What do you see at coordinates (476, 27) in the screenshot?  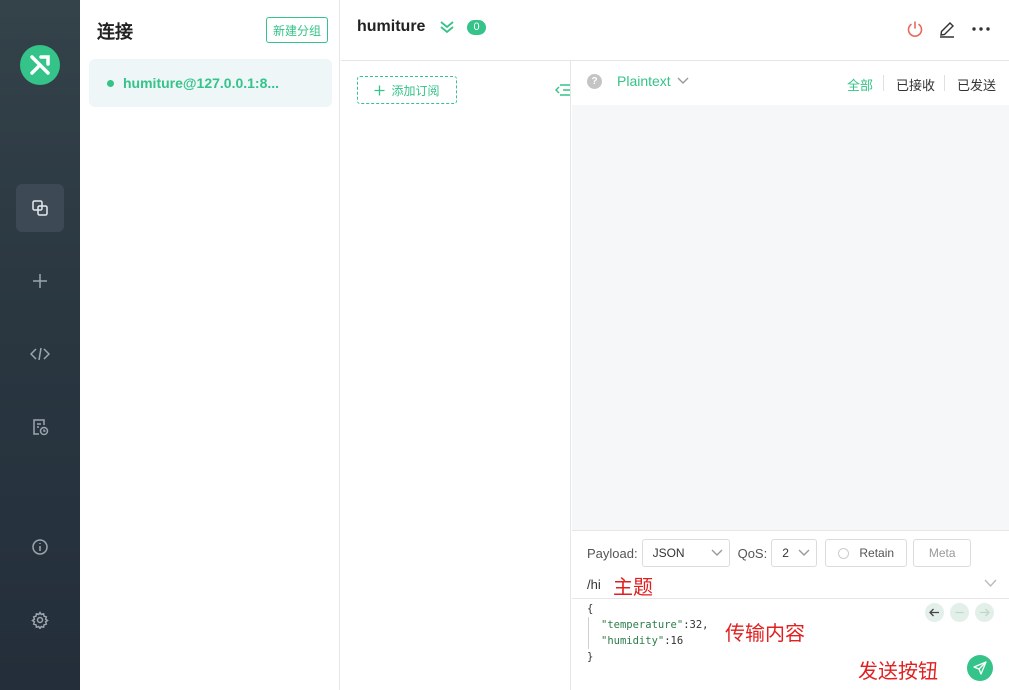 I see `message-count-badge: 0` at bounding box center [476, 27].